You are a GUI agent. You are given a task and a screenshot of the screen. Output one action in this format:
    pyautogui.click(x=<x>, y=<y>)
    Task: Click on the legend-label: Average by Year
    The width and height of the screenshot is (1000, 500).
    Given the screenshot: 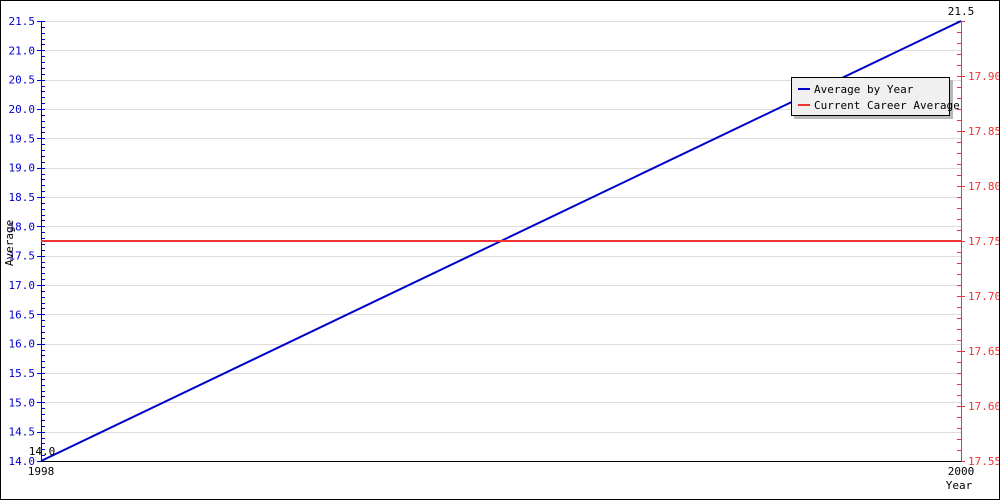 What is the action you would take?
    pyautogui.click(x=864, y=89)
    